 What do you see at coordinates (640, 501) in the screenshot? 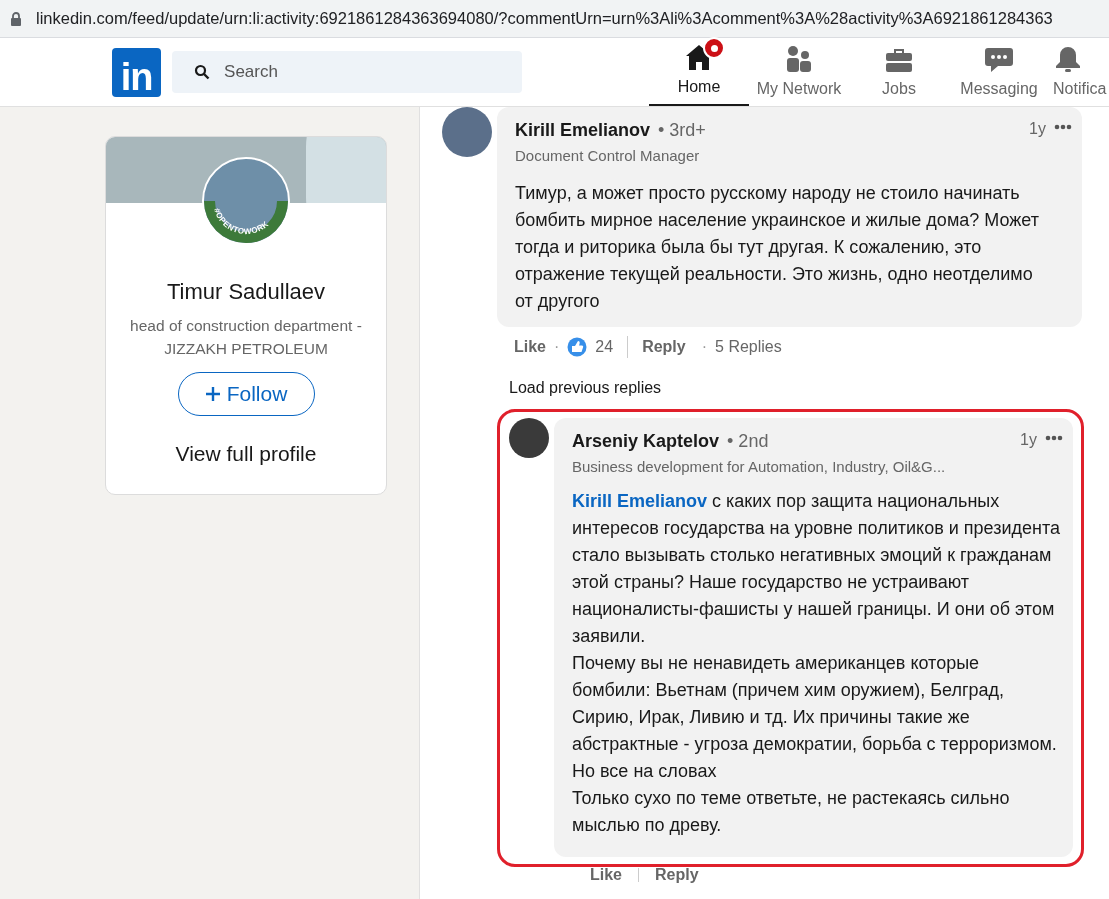
I see `mention-link: Kirill Emelianov` at bounding box center [640, 501].